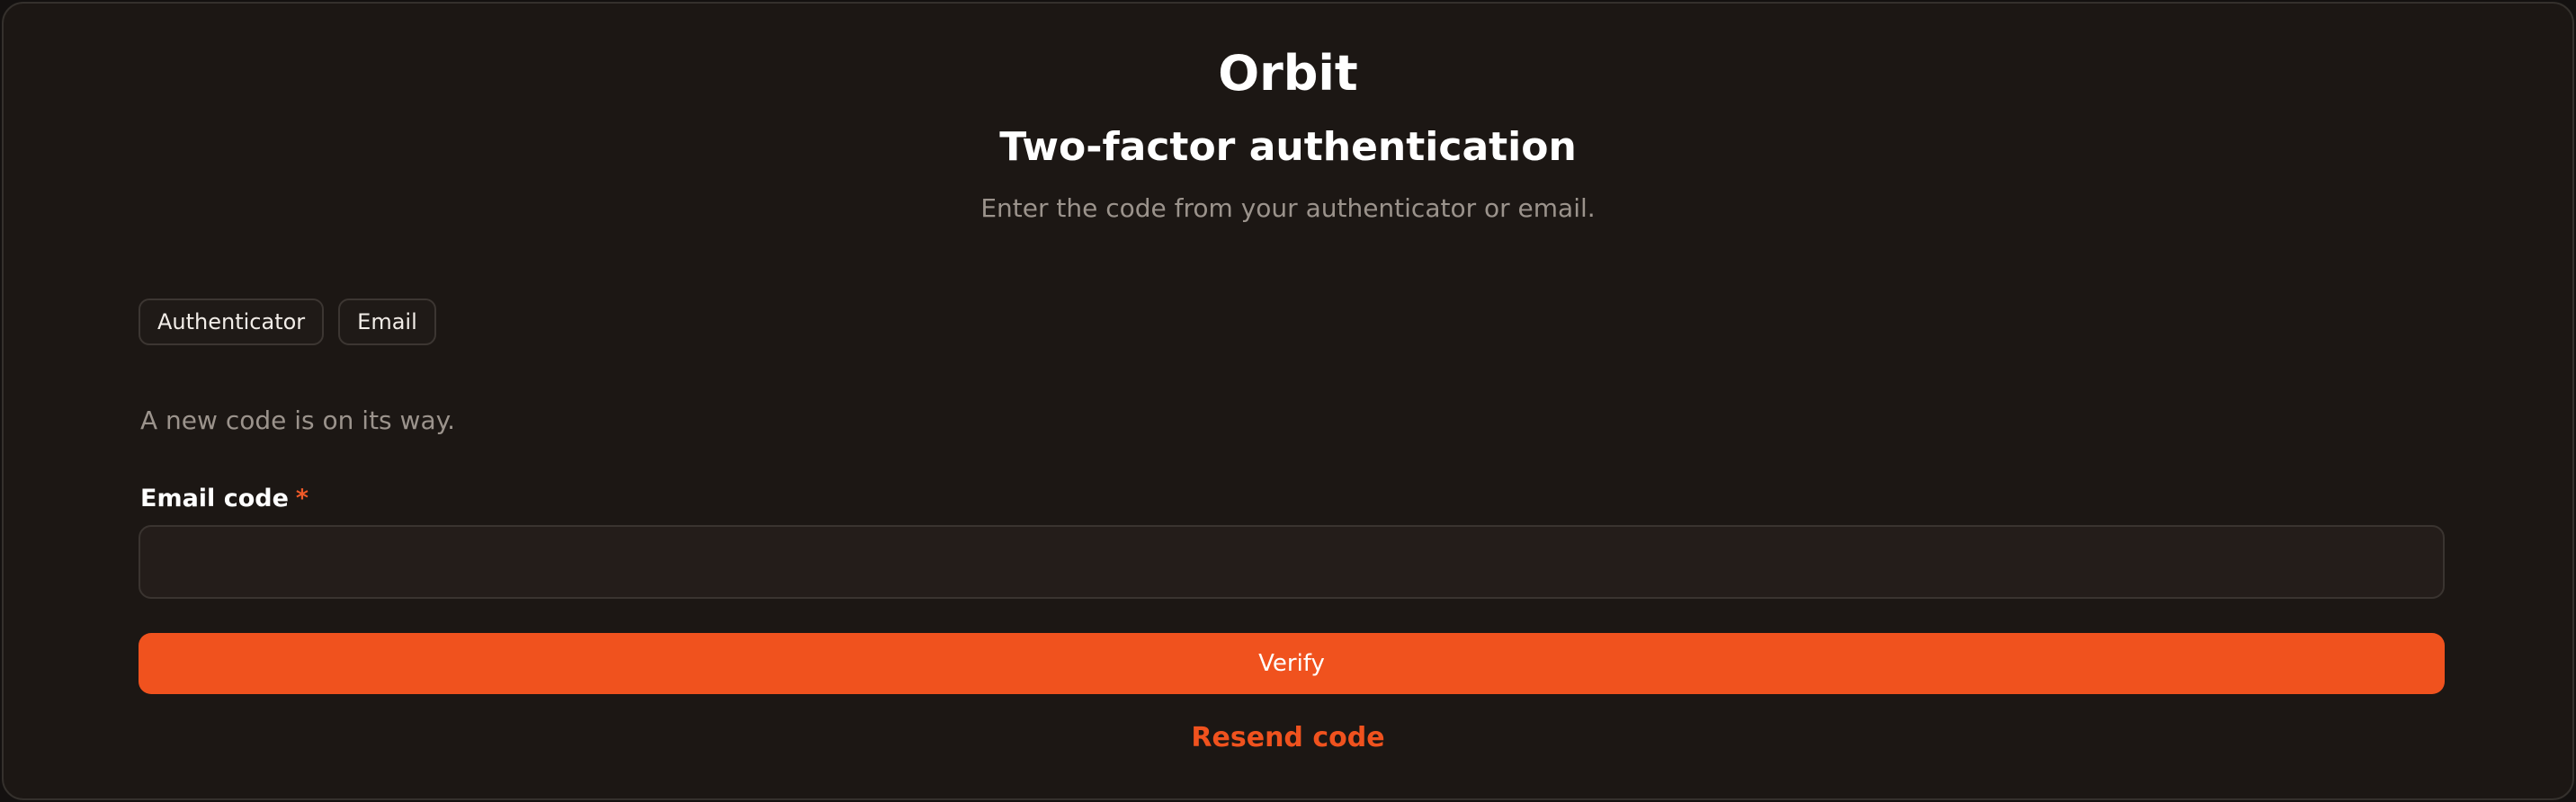 The width and height of the screenshot is (2576, 802). I want to click on tab-email: Email, so click(387, 322).